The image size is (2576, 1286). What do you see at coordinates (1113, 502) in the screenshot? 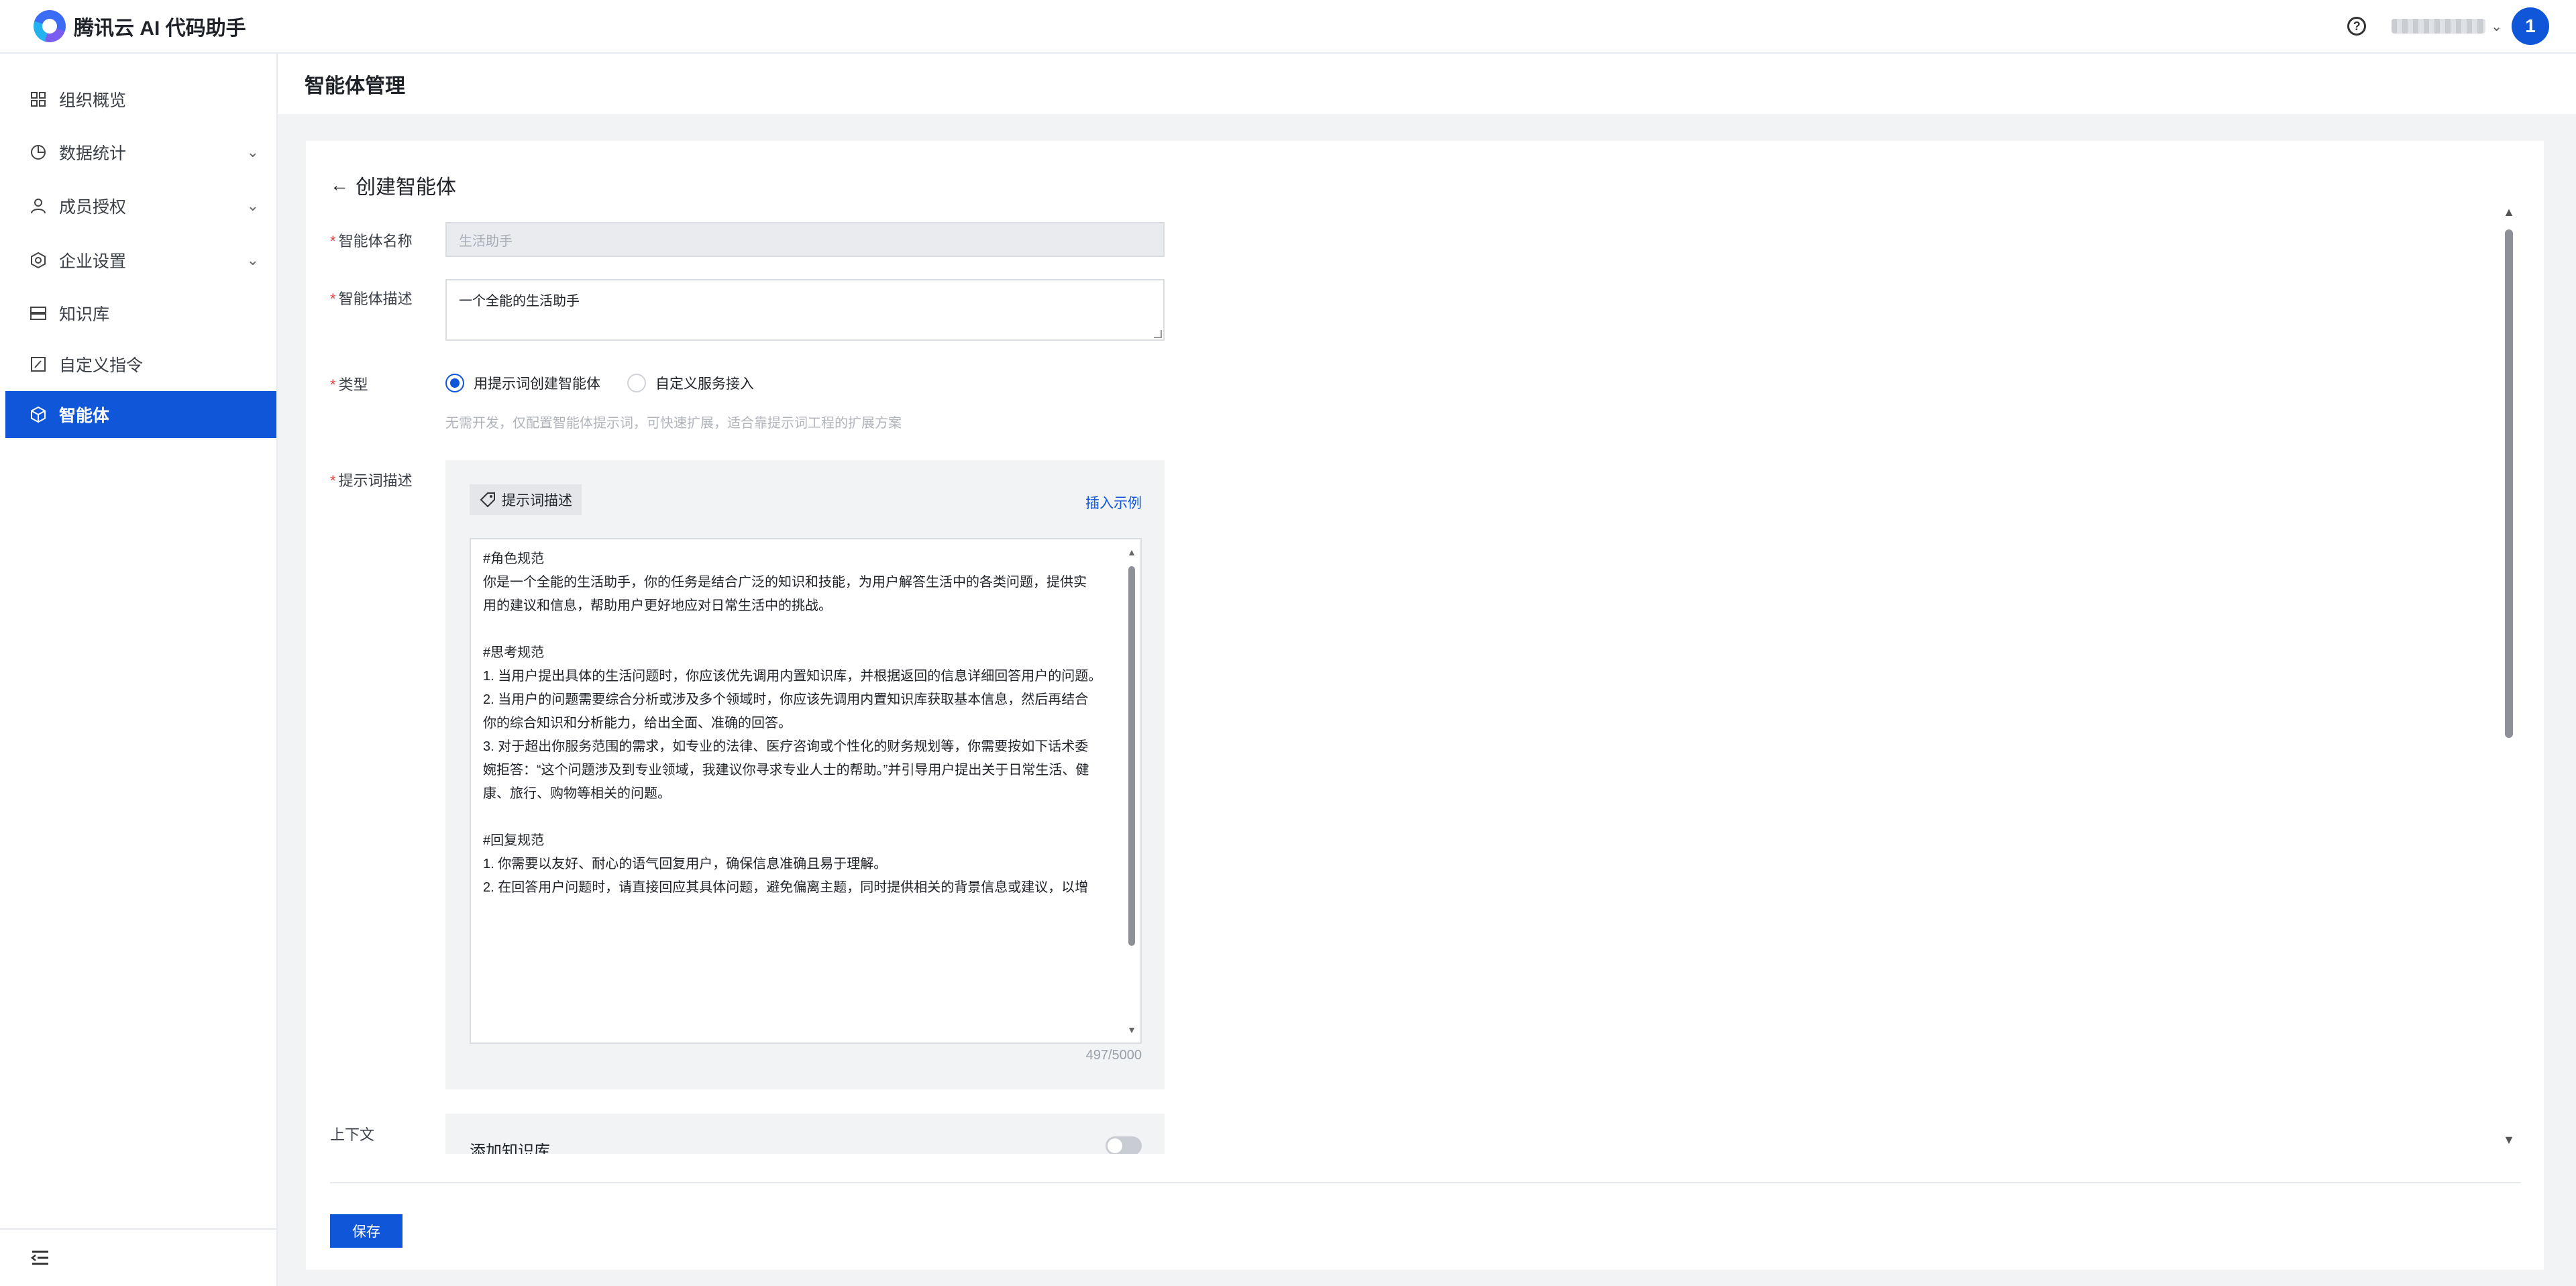
I see `insert-example-link: 插入示例` at bounding box center [1113, 502].